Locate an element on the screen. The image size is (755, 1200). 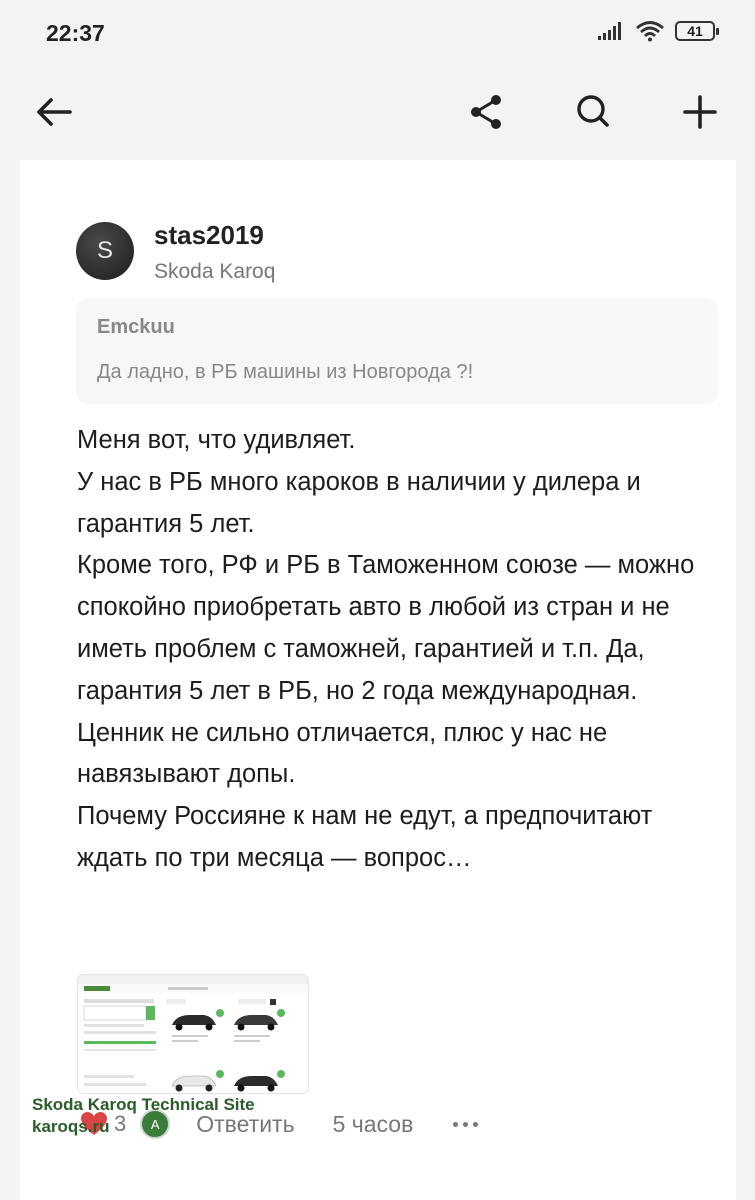
quote-text: Да ладно, в РБ машины из Новгорода ?! is located at coordinates (285, 372).